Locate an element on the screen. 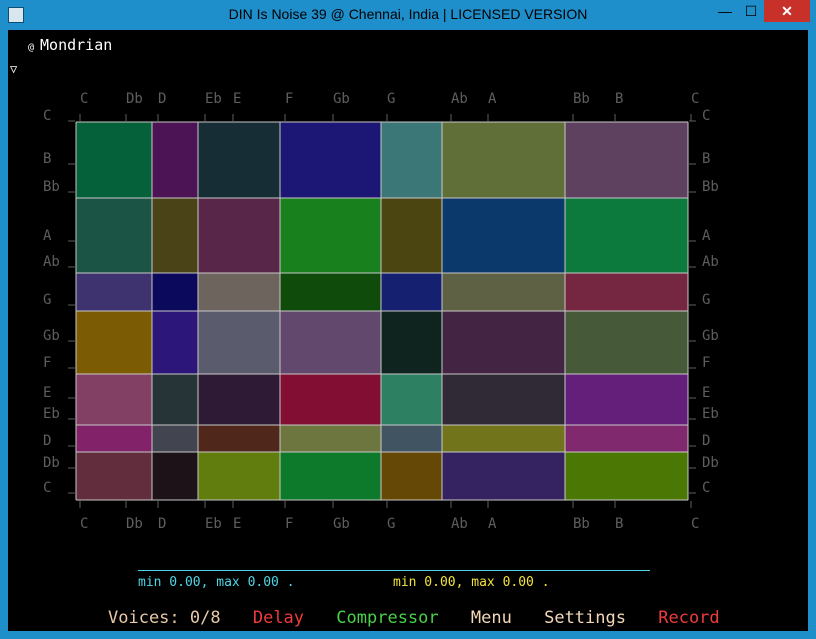 The image size is (816, 639). y-note-label-left: D is located at coordinates (47, 441).